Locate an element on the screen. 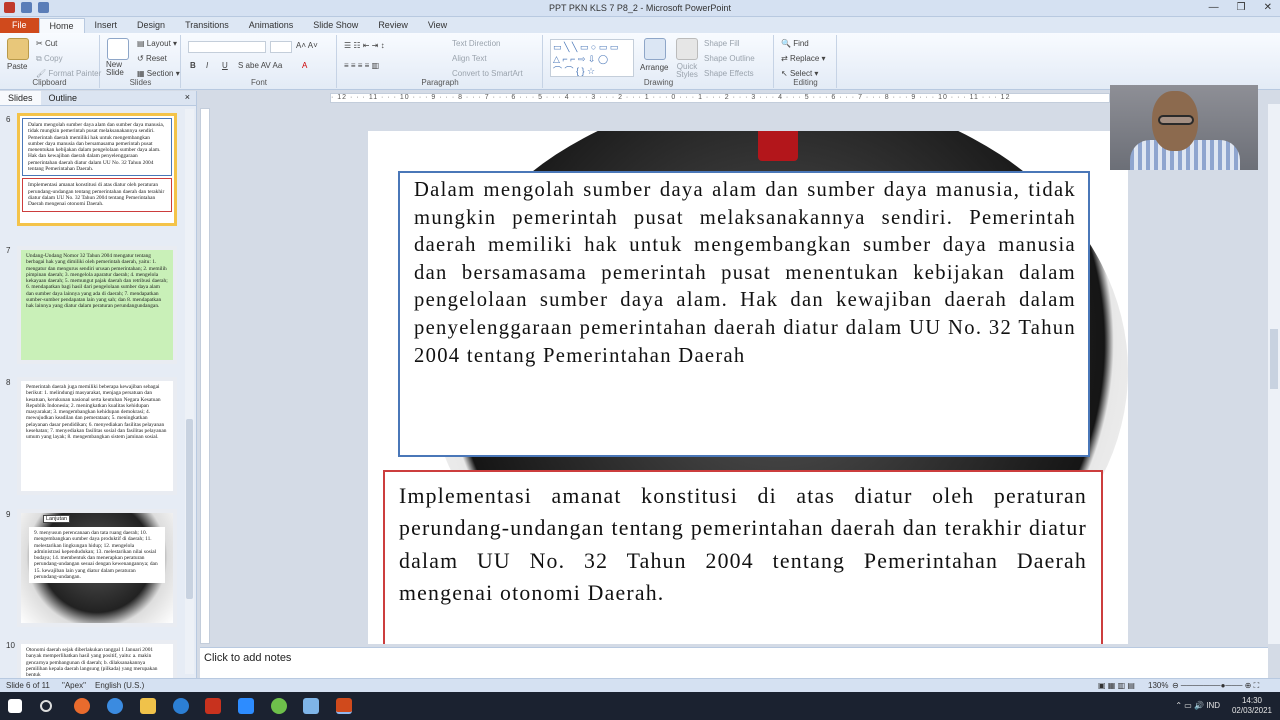 Image resolution: width=1280 pixels, height=720 pixels. reset-label: Reset is located at coordinates (156, 58).